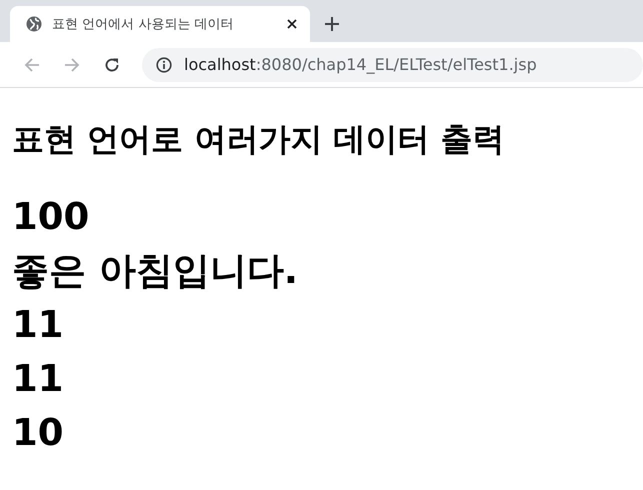 This screenshot has width=643, height=490. I want to click on tab-title: 표현 언어에서 사용되는 데이터, so click(143, 24).